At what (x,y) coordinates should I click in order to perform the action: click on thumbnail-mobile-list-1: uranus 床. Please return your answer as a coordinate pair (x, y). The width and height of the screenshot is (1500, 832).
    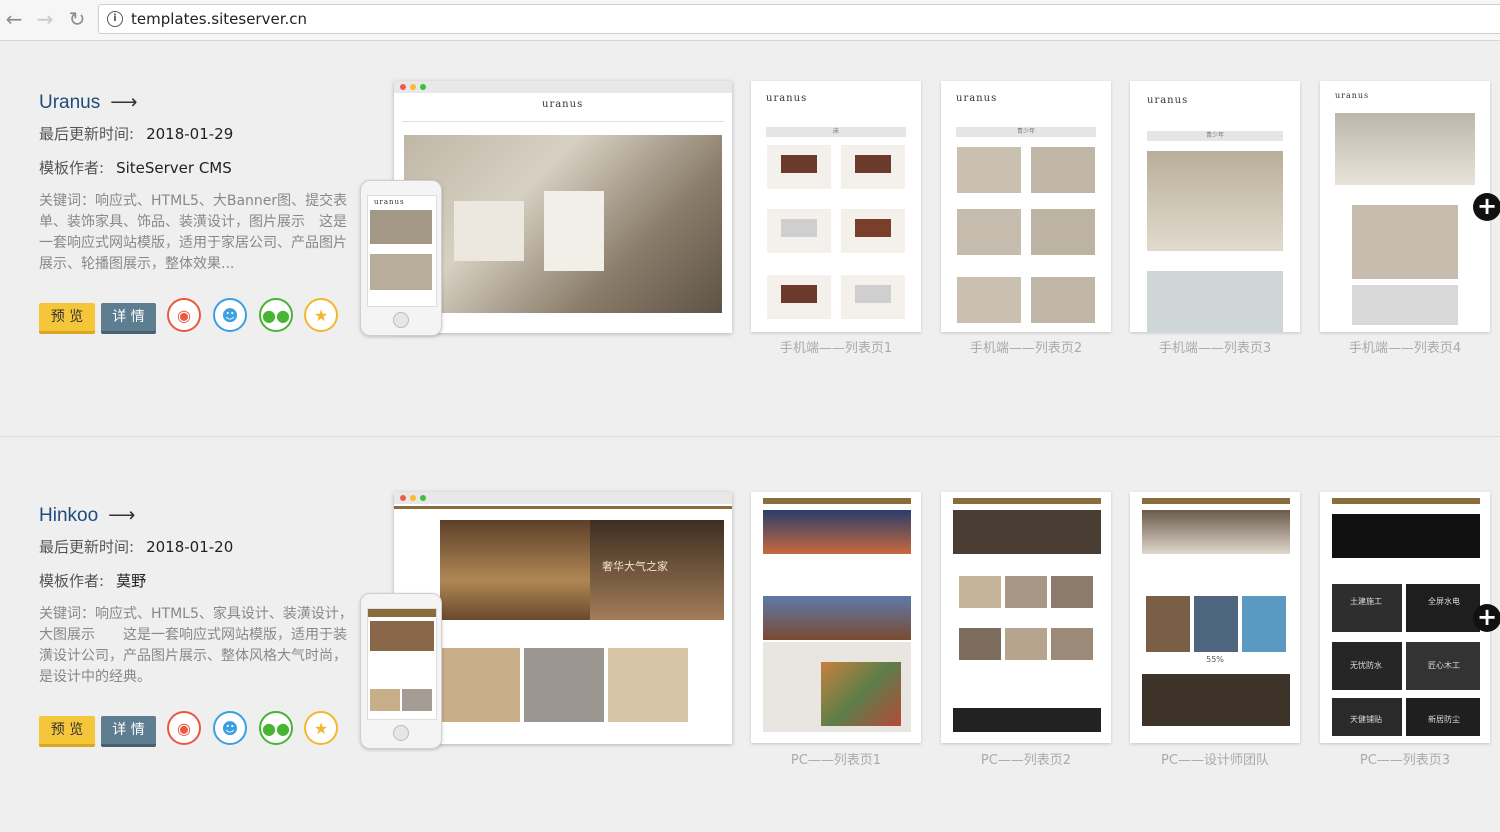
    Looking at the image, I should click on (836, 206).